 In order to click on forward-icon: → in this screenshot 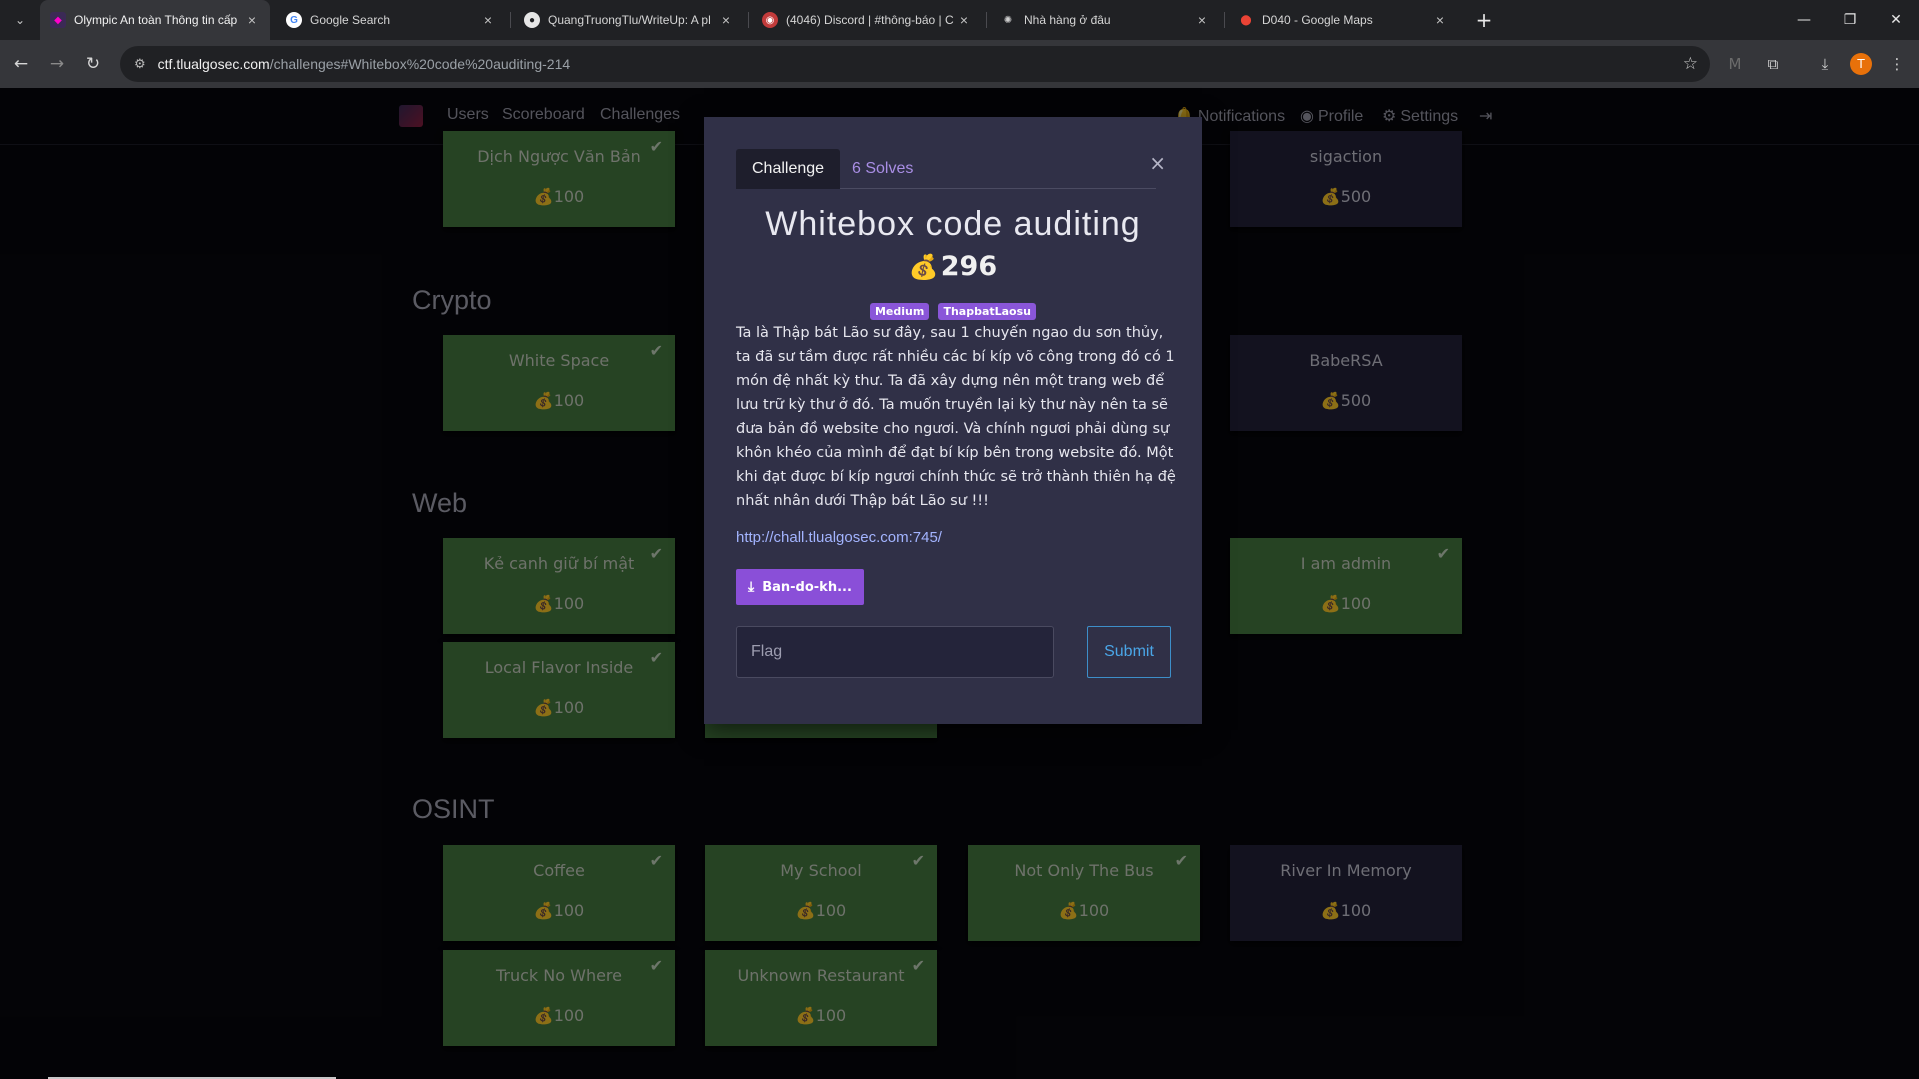, I will do `click(57, 64)`.